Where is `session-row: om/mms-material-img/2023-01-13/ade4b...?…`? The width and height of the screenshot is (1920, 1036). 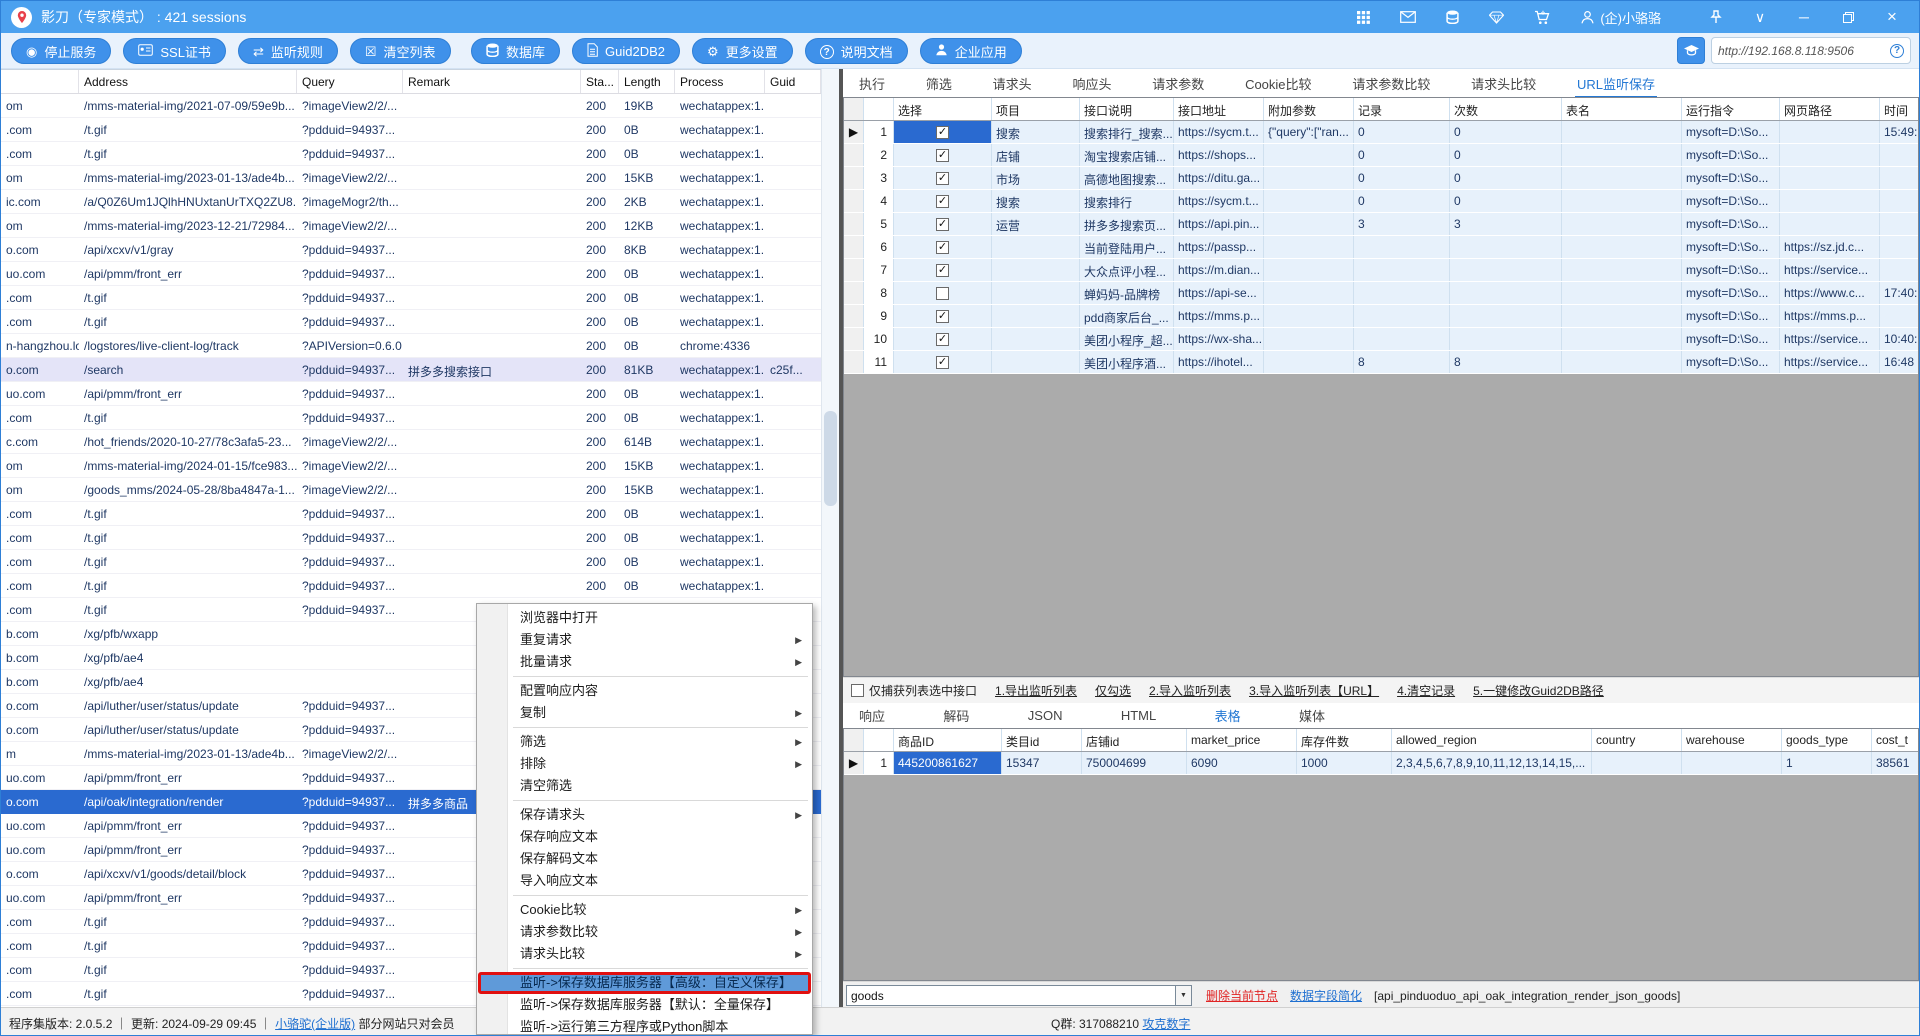
session-row: om/mms-material-img/2023-01-13/ade4b...?… is located at coordinates (411, 178).